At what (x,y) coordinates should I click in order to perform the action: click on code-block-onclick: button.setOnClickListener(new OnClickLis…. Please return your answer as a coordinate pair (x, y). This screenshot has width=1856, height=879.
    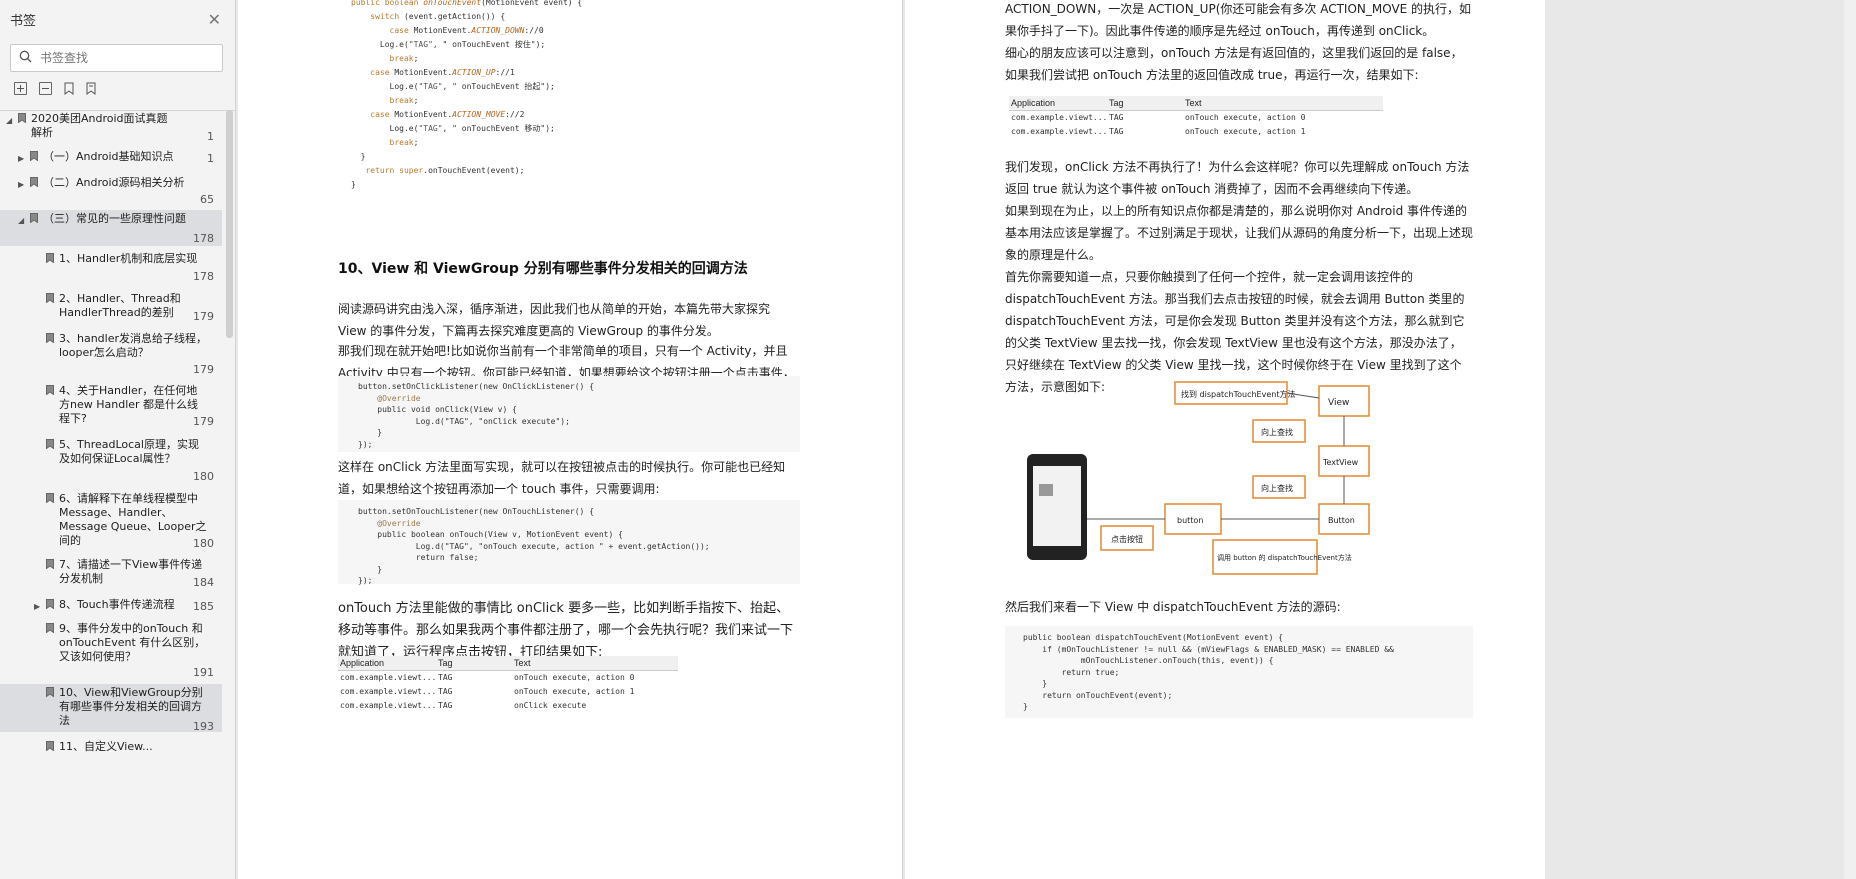
    Looking at the image, I should click on (569, 414).